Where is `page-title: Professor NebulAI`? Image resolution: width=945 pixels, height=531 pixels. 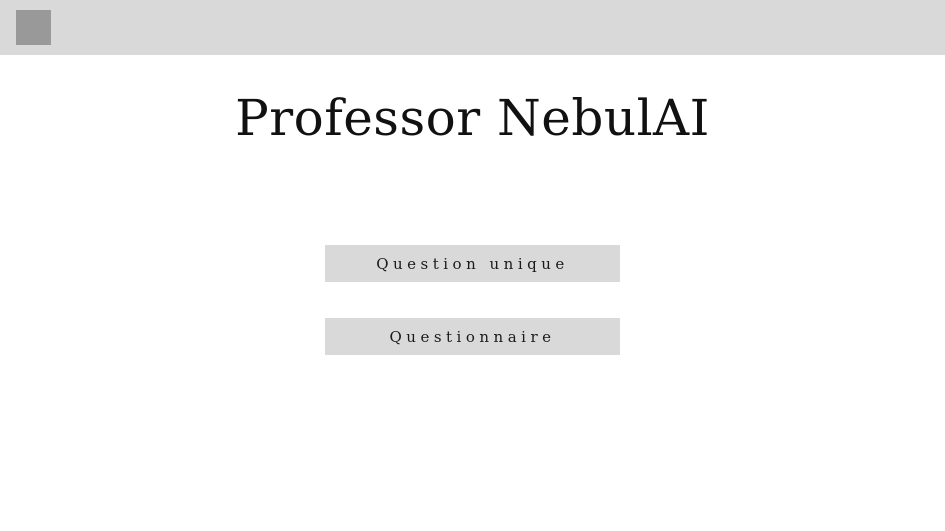
page-title: Professor NebulAI is located at coordinates (472, 118).